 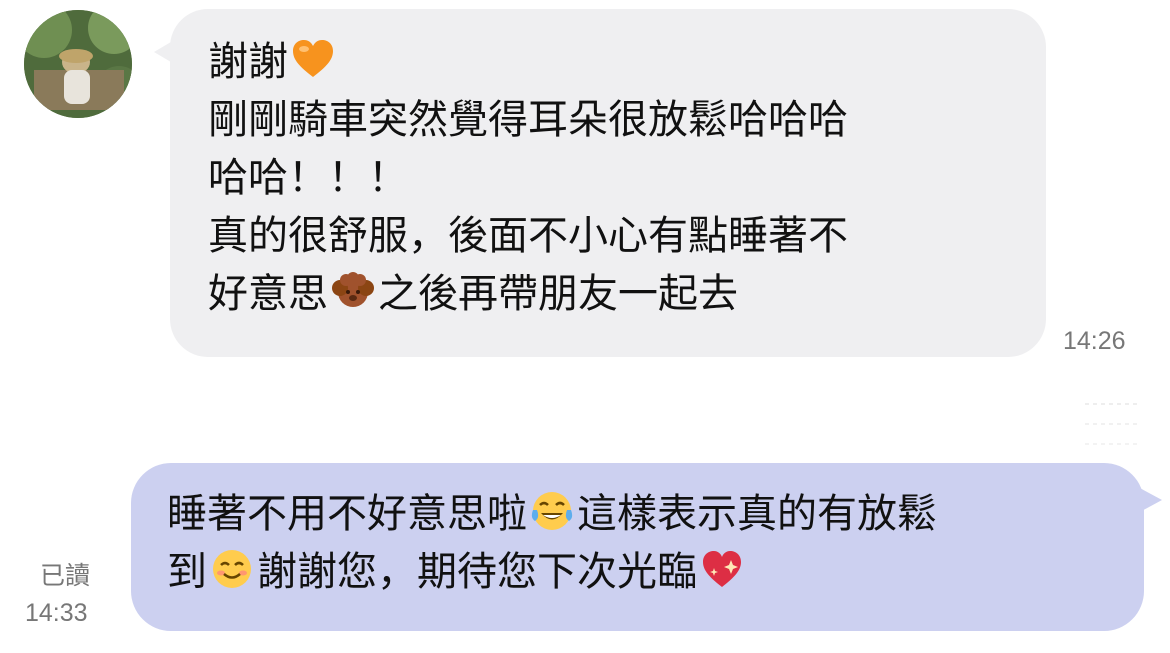 What do you see at coordinates (1113, 424) in the screenshot?
I see `divider-marks` at bounding box center [1113, 424].